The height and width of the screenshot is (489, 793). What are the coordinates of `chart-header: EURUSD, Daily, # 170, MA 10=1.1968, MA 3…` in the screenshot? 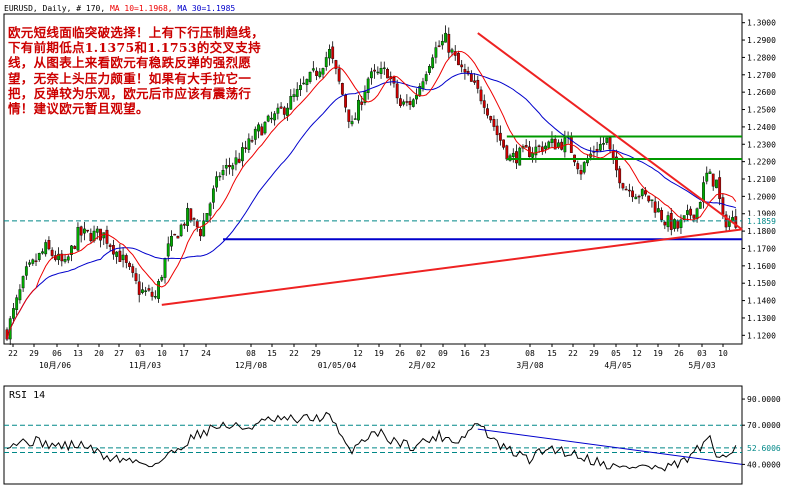 It's located at (119, 8).